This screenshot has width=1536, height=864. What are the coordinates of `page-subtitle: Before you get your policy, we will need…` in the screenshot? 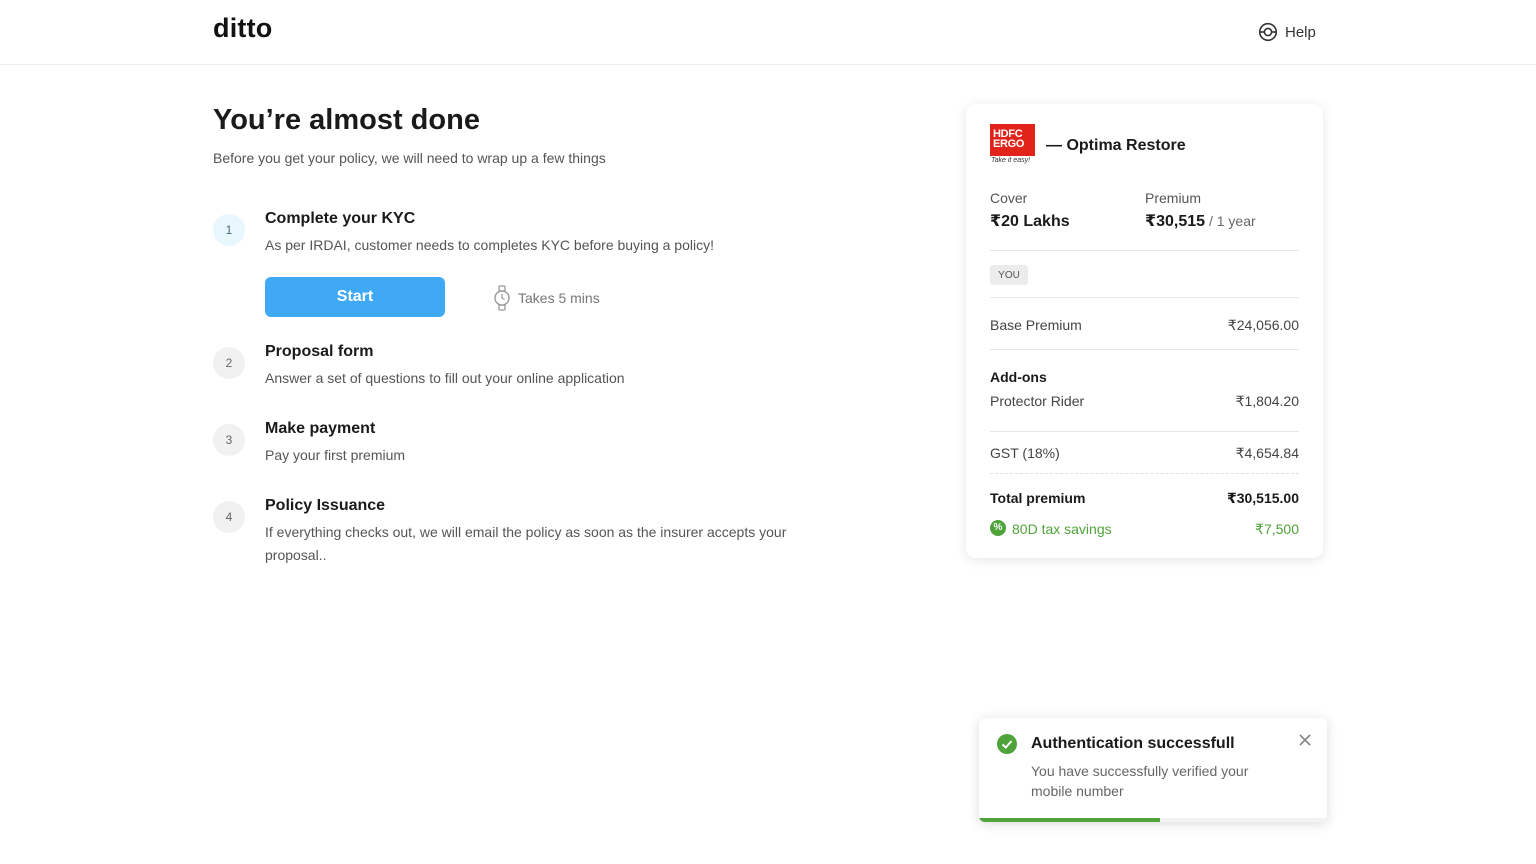 It's located at (409, 158).